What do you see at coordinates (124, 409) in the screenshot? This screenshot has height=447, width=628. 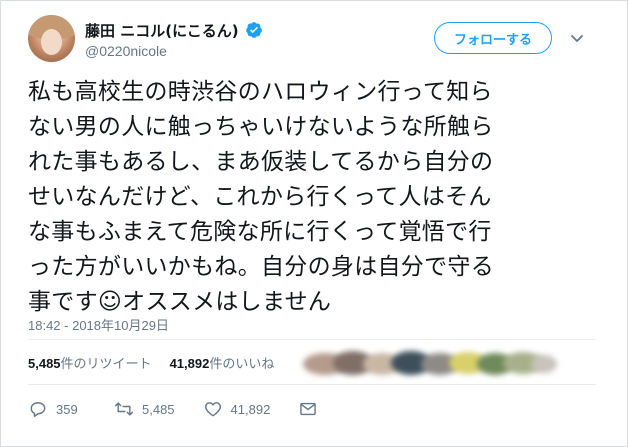 I see `retweet-icon` at bounding box center [124, 409].